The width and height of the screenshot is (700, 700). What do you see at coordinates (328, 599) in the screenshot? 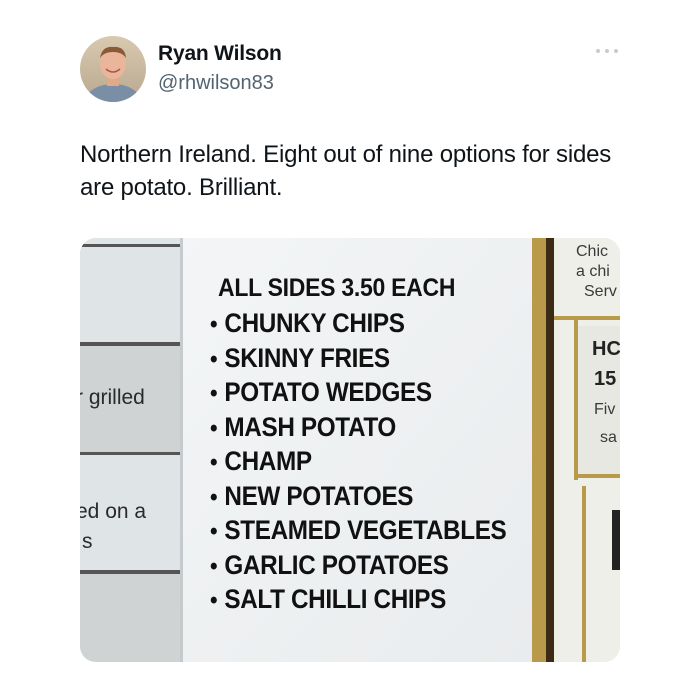
I see `list-item: • SALT CHILLI CHIPS` at bounding box center [328, 599].